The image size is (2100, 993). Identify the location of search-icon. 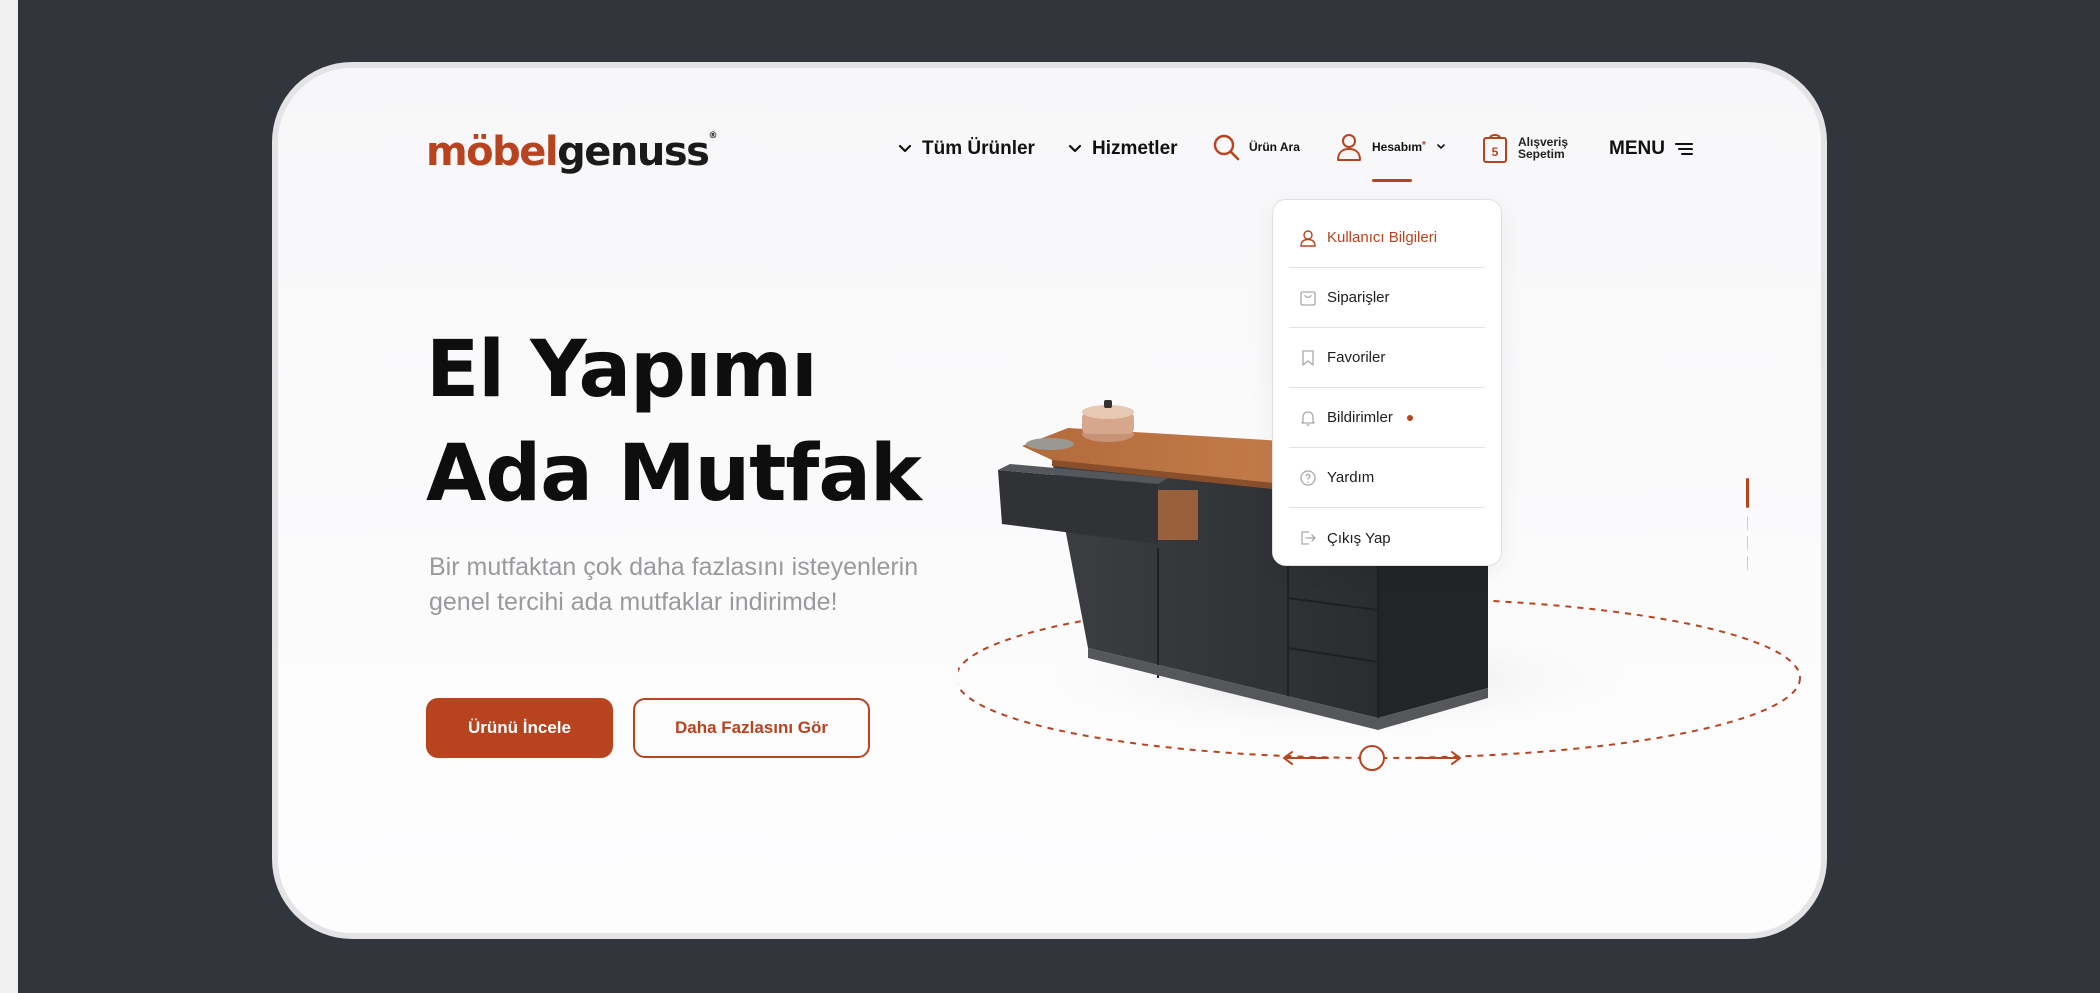
(1226, 147).